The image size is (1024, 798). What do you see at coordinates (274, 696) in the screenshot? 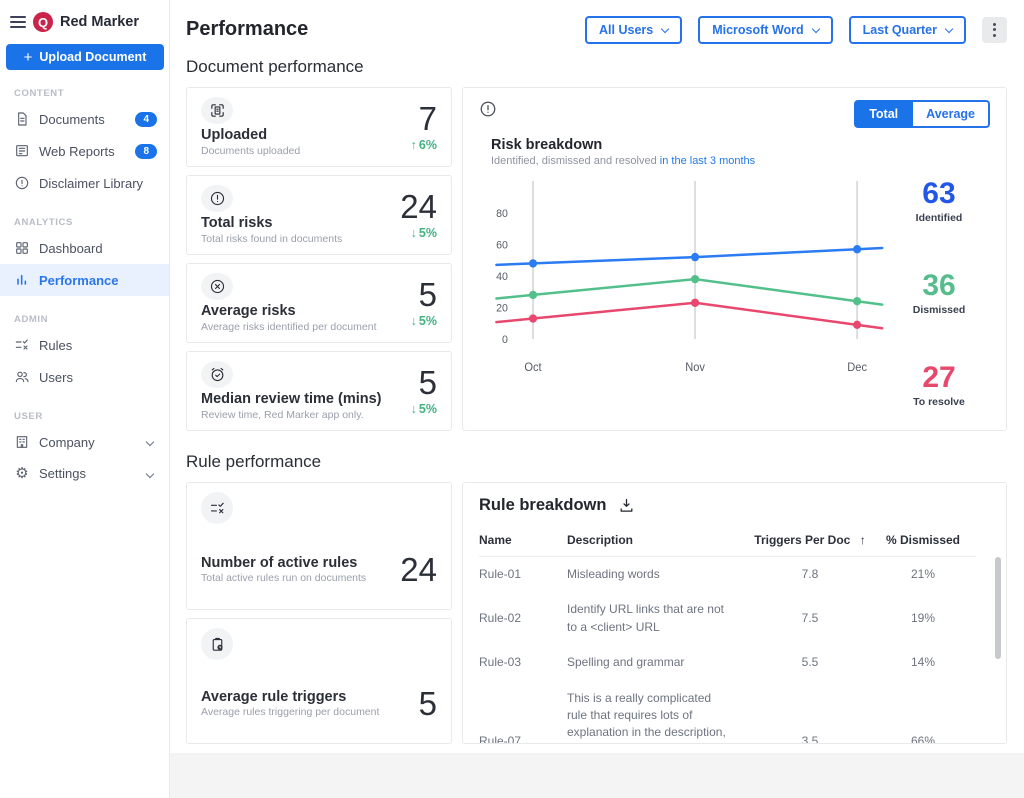
I see `kpi-title: Average rule triggers` at bounding box center [274, 696].